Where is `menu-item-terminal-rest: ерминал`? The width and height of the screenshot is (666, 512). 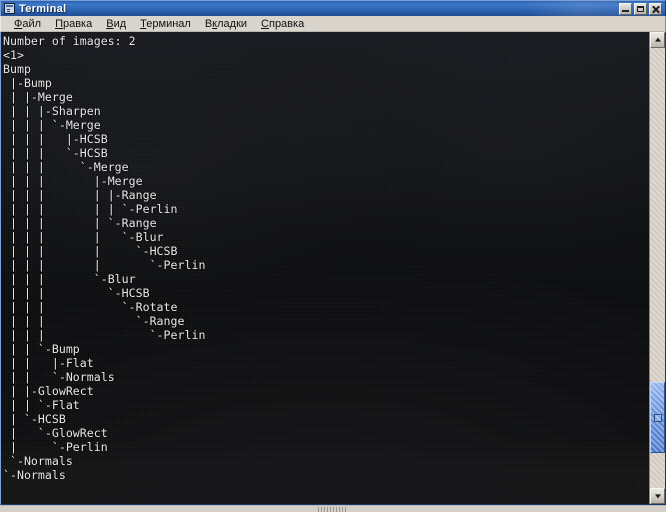 menu-item-terminal-rest: ерминал is located at coordinates (168, 23).